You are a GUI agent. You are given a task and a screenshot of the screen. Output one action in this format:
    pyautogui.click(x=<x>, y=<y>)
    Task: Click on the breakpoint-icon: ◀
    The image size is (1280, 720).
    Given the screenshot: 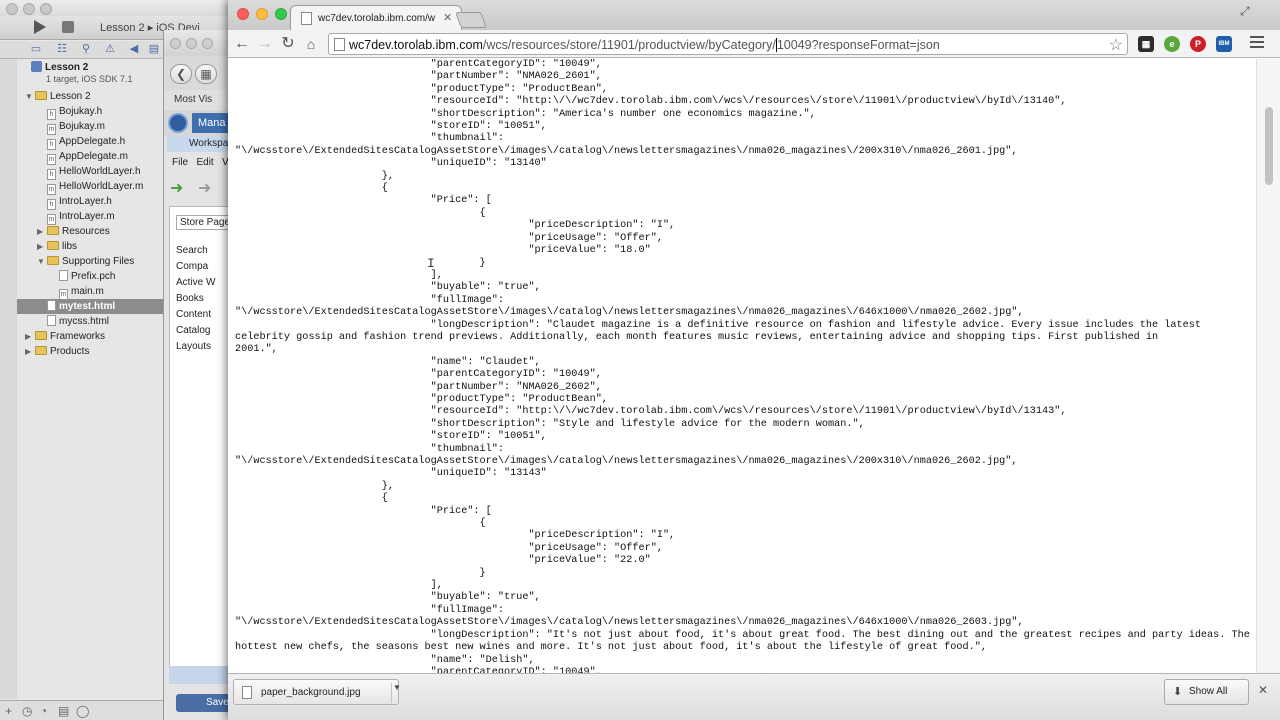 What is the action you would take?
    pyautogui.click(x=134, y=49)
    